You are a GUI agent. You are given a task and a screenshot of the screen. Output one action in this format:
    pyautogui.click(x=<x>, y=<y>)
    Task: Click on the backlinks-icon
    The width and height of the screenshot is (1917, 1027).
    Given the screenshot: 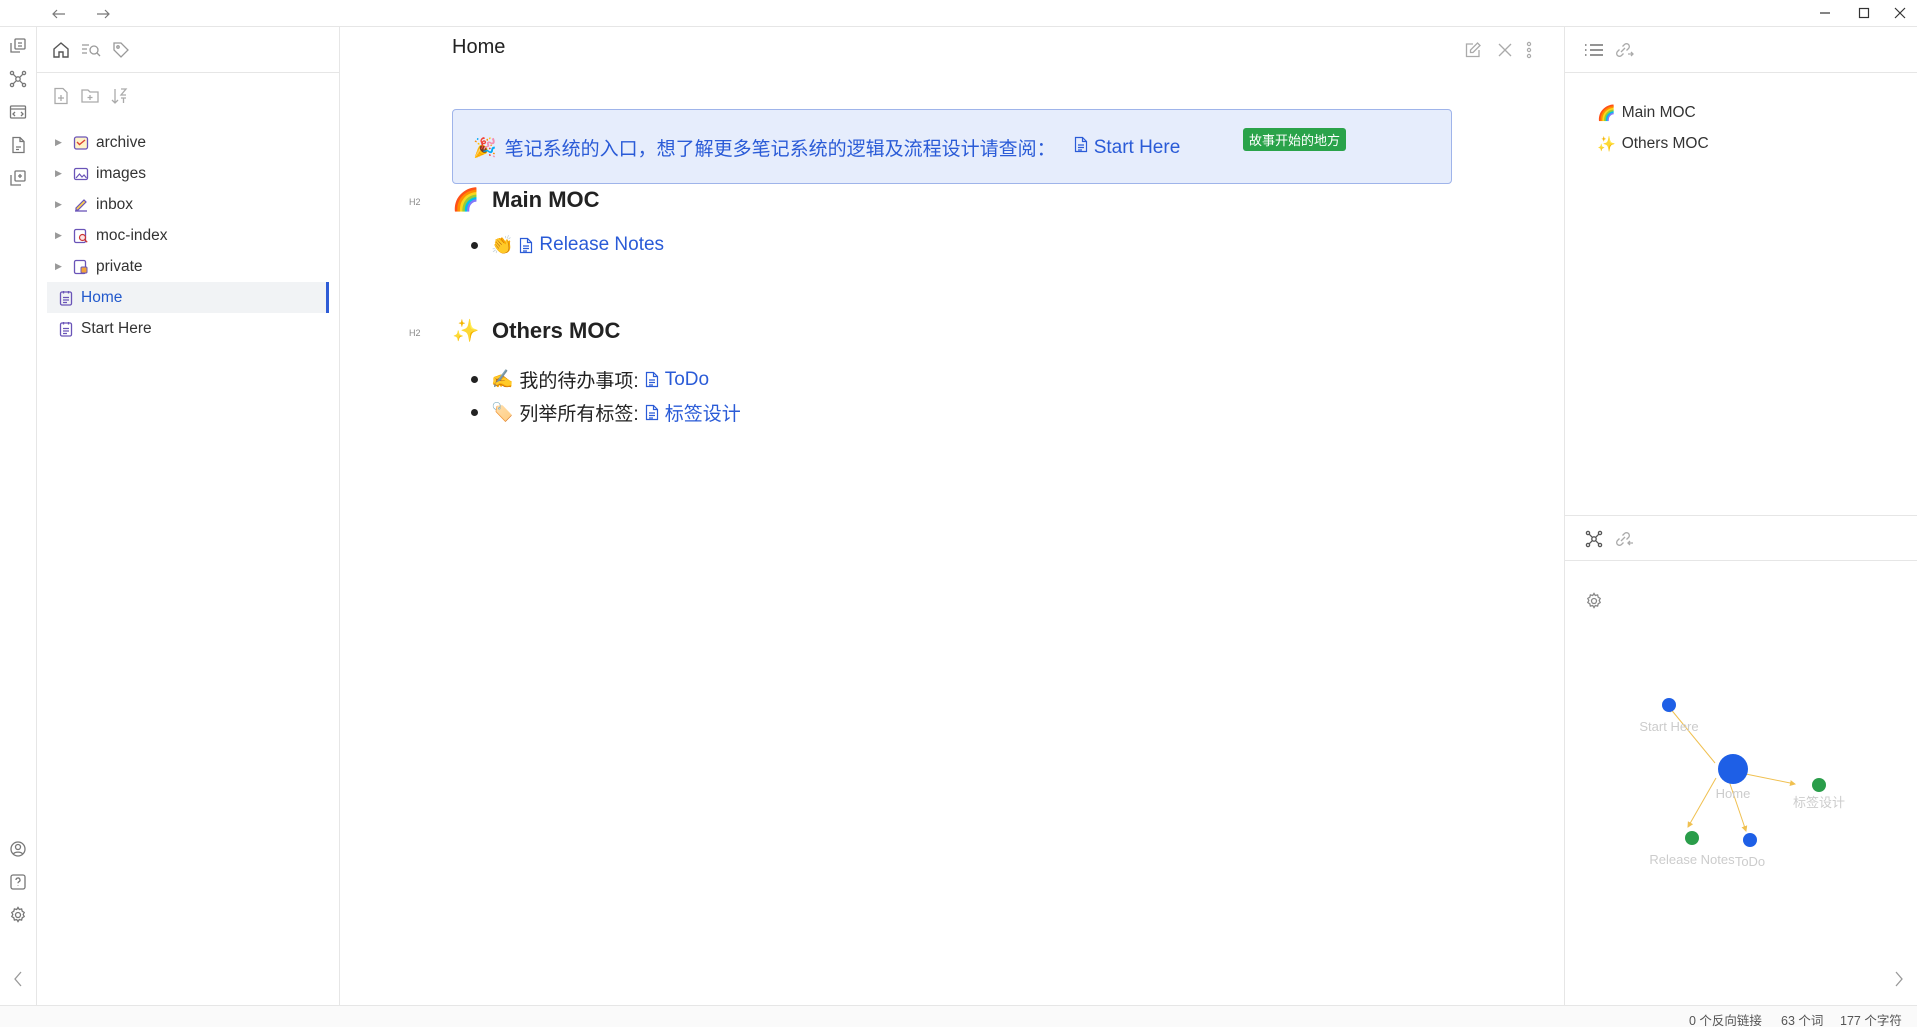 What is the action you would take?
    pyautogui.click(x=1624, y=50)
    